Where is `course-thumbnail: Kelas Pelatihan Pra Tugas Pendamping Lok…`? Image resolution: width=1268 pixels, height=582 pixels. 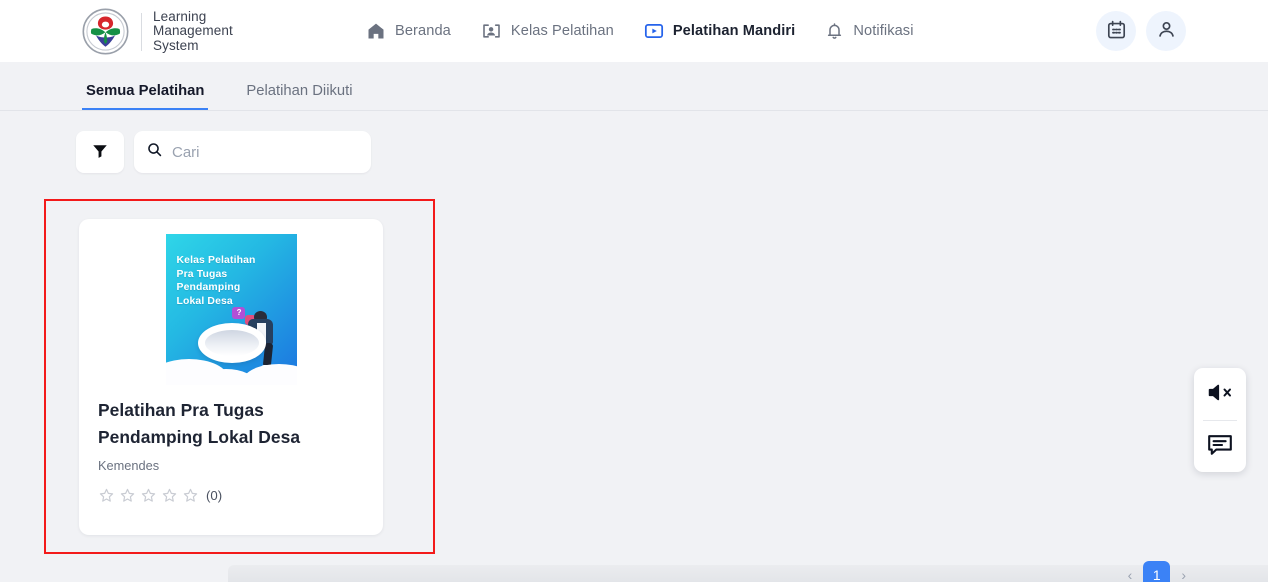
course-thumbnail: Kelas Pelatihan Pra Tugas Pendamping Lok… is located at coordinates (231, 309).